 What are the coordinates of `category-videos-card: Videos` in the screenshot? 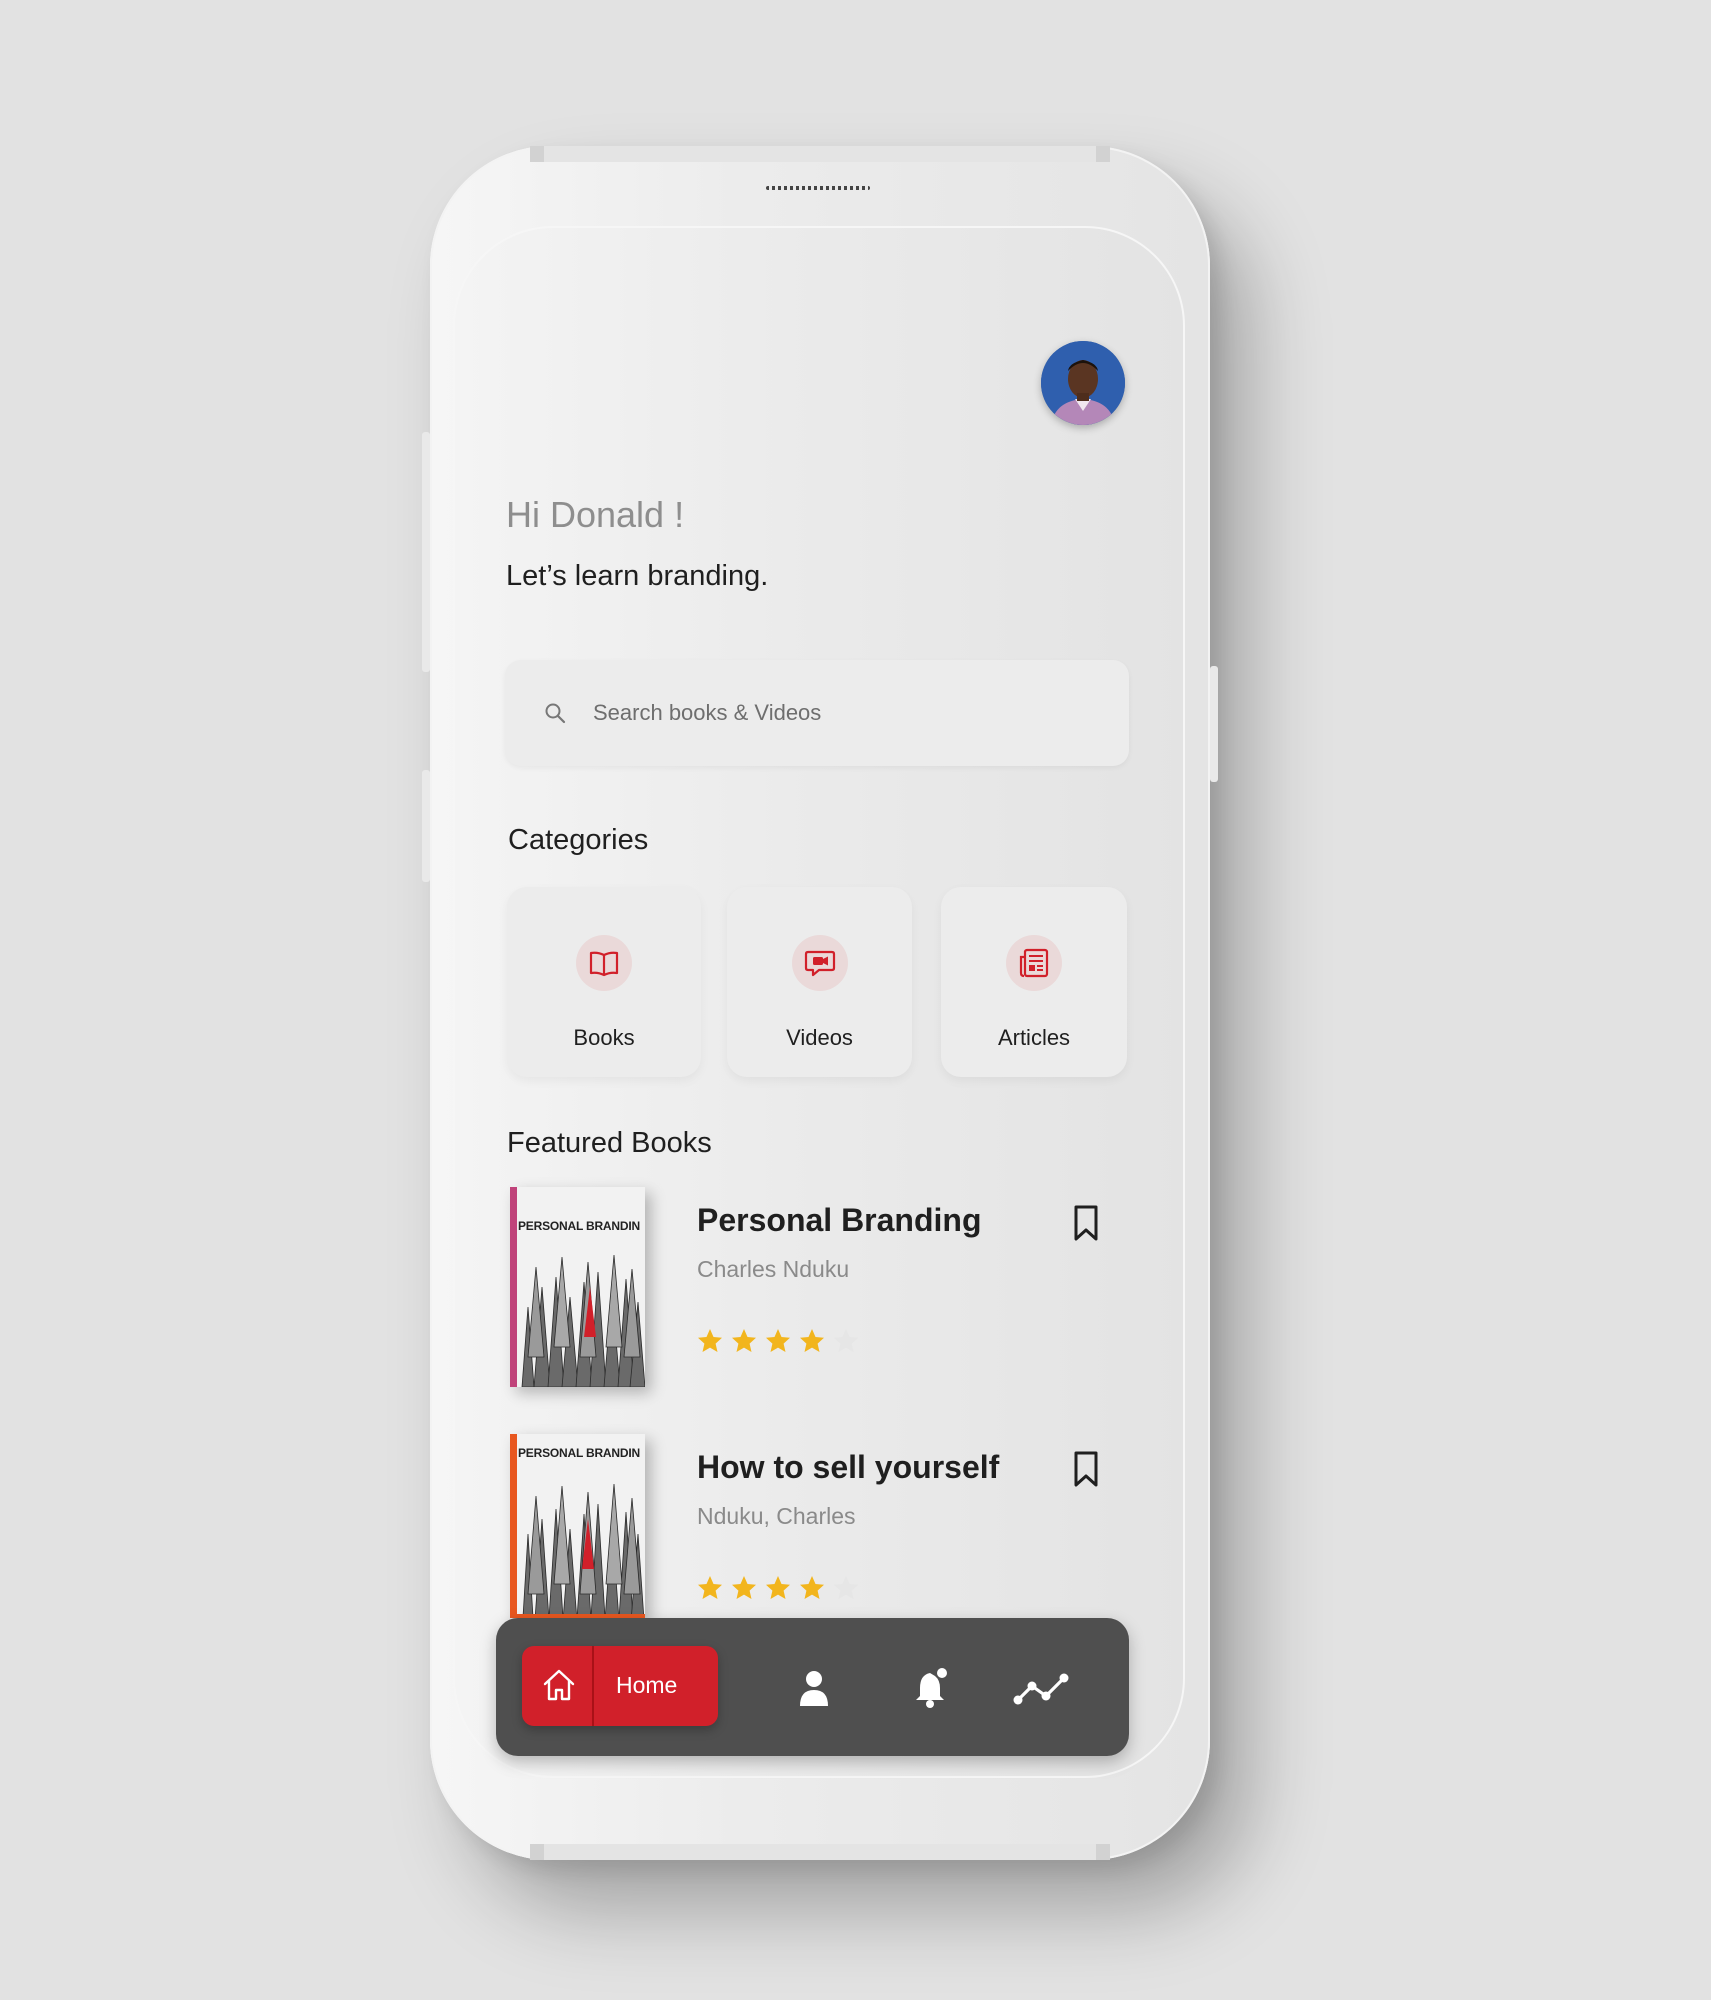 It's located at (819, 982).